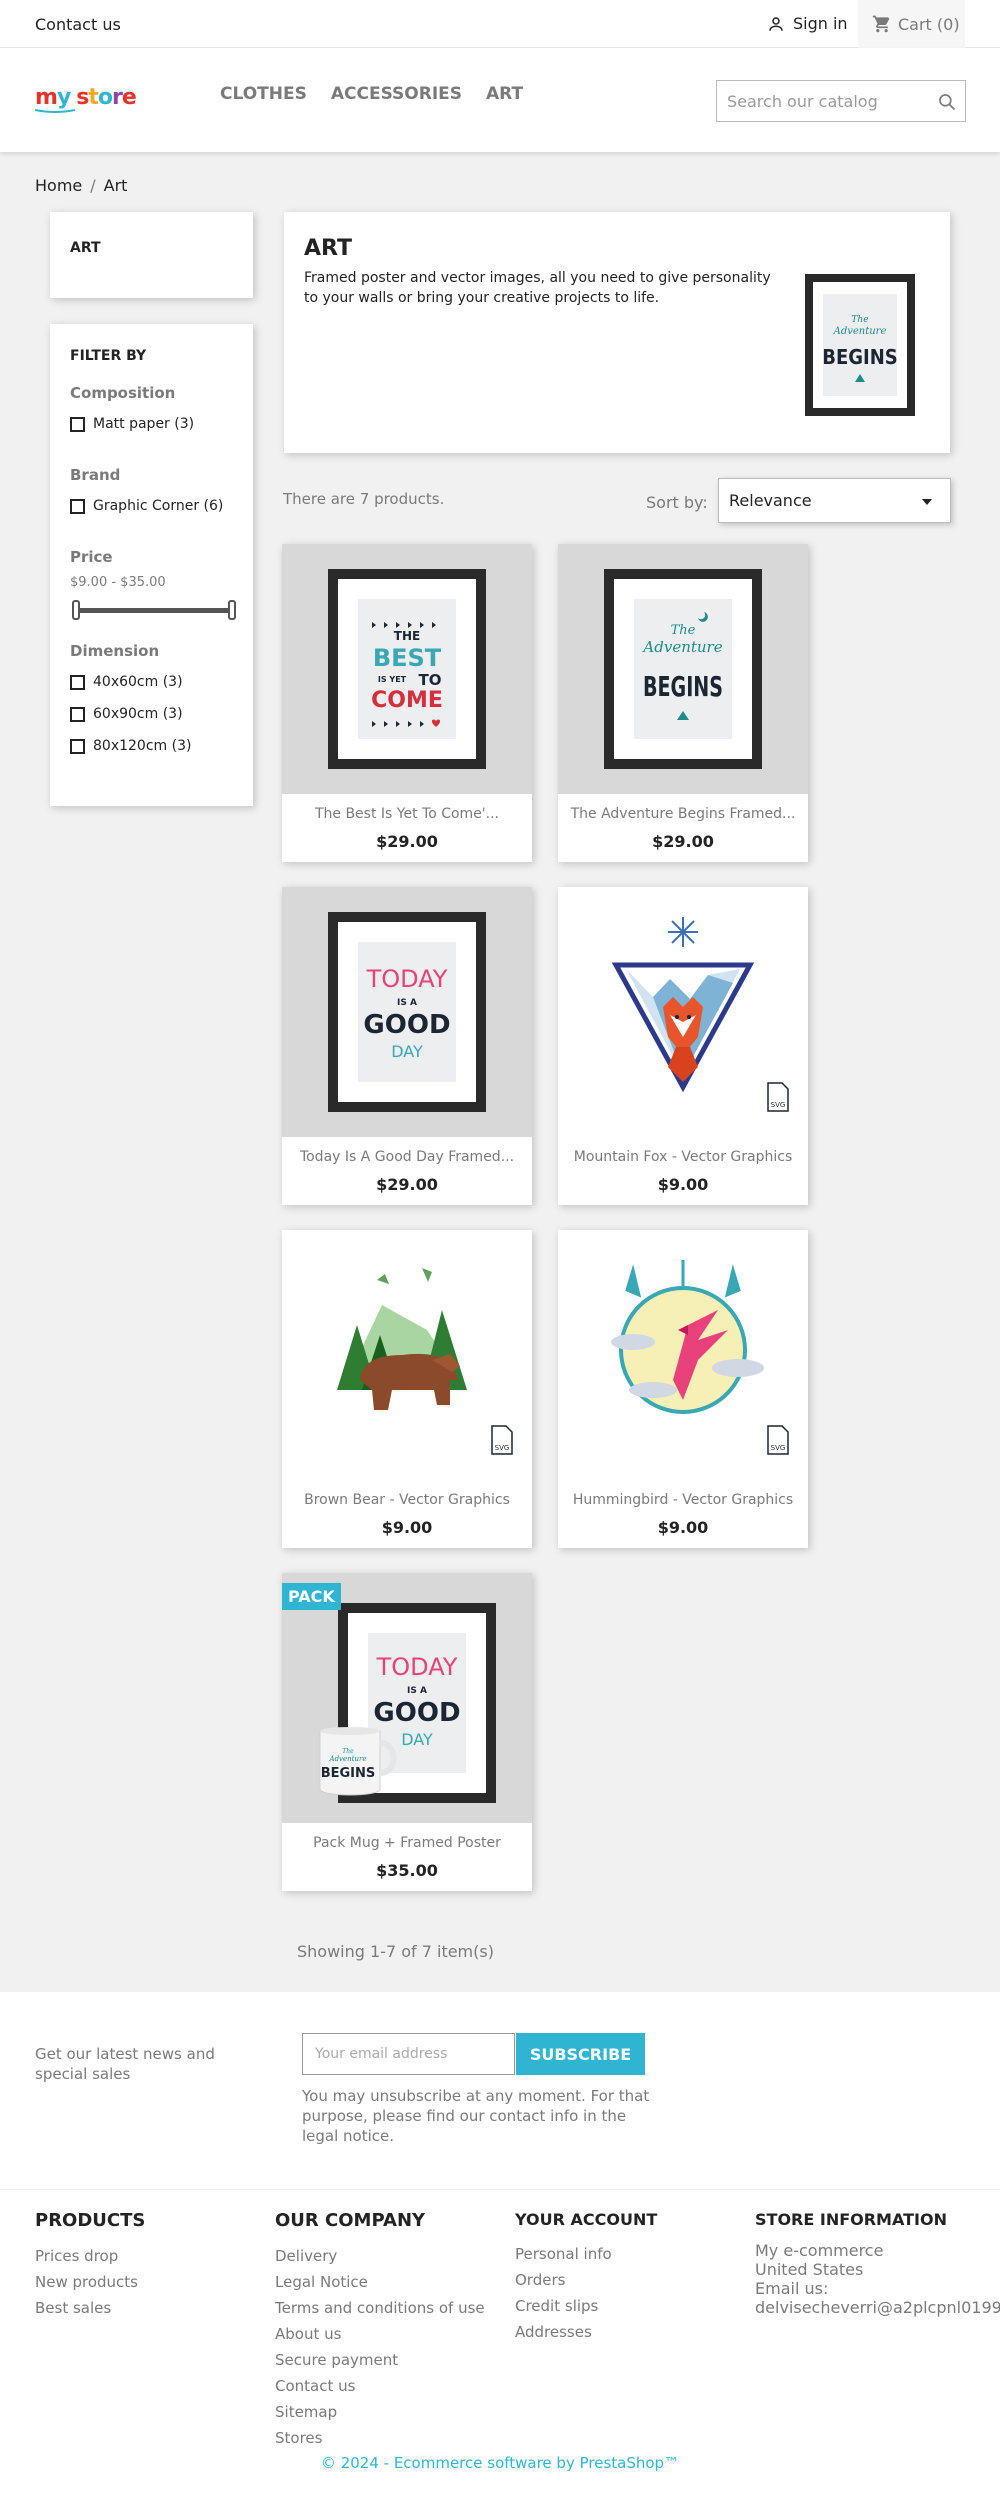  I want to click on price-range-text: $9.00 - $35.00, so click(118, 582).